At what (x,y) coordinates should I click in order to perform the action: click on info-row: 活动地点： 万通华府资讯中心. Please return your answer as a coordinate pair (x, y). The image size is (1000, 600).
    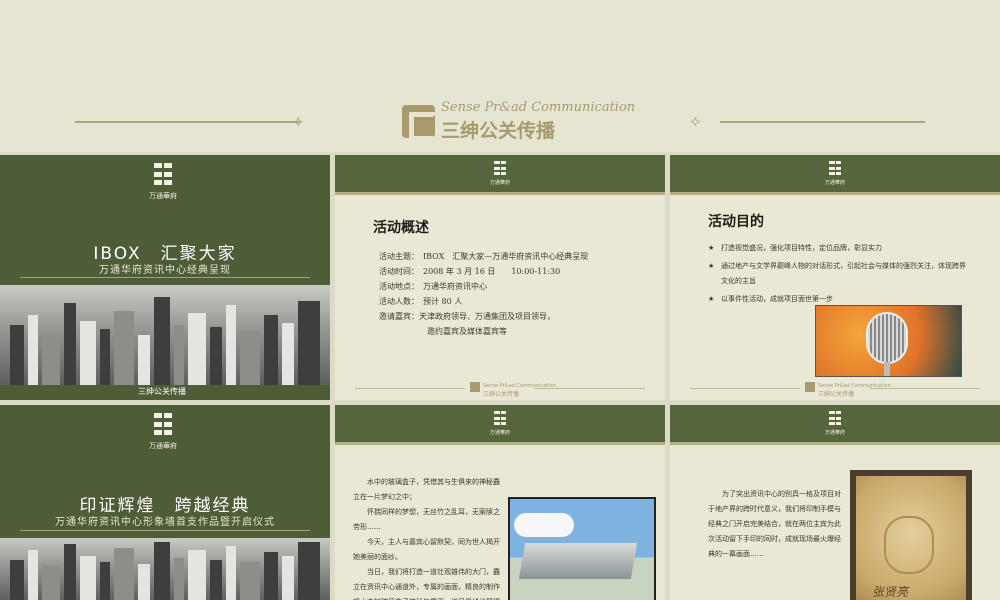
    Looking at the image, I should click on (433, 286).